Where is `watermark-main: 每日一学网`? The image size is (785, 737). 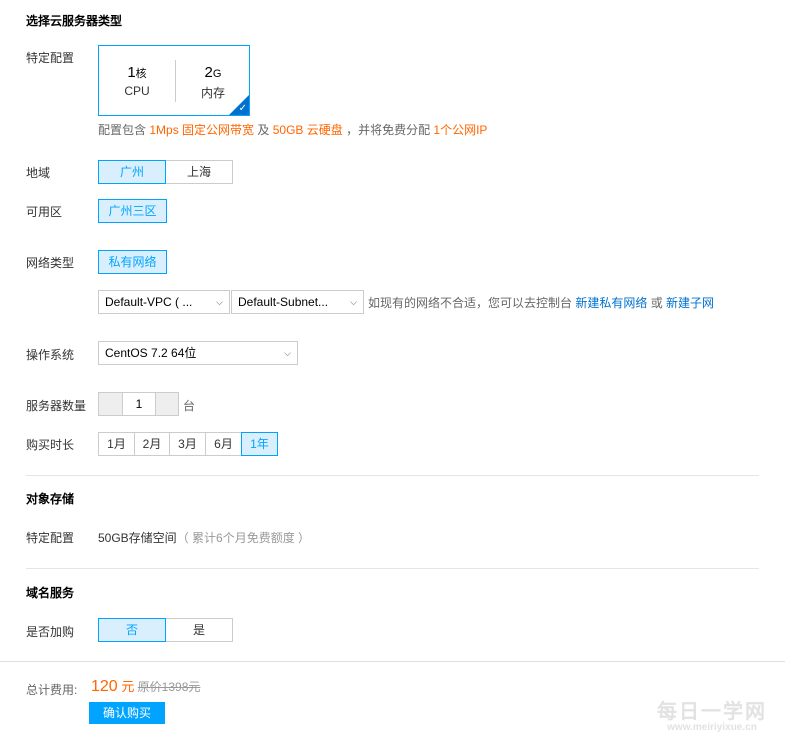
watermark-main: 每日一学网 is located at coordinates (712, 712).